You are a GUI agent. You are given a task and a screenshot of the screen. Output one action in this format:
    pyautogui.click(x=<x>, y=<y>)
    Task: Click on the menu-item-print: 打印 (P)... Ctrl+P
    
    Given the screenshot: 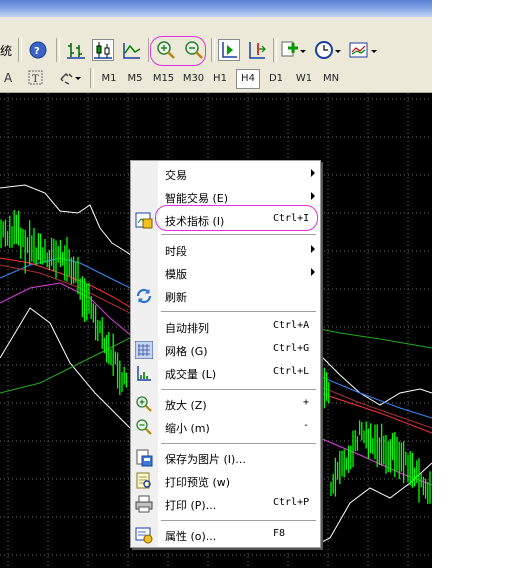 What is the action you would take?
    pyautogui.click(x=225, y=504)
    